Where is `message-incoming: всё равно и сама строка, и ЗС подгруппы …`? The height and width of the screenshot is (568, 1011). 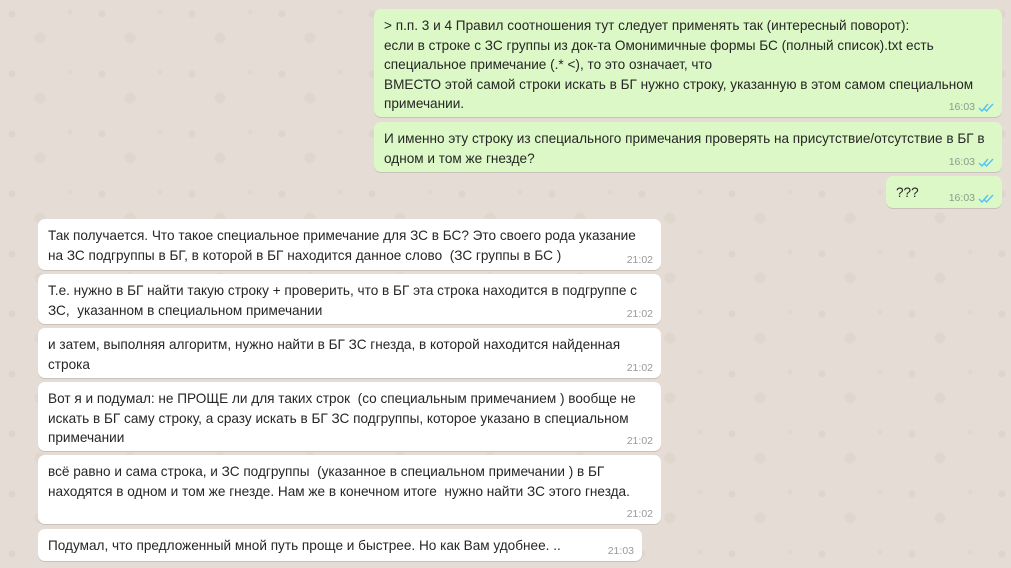 message-incoming: всё равно и сама строка, и ЗС подгруппы … is located at coordinates (349, 489).